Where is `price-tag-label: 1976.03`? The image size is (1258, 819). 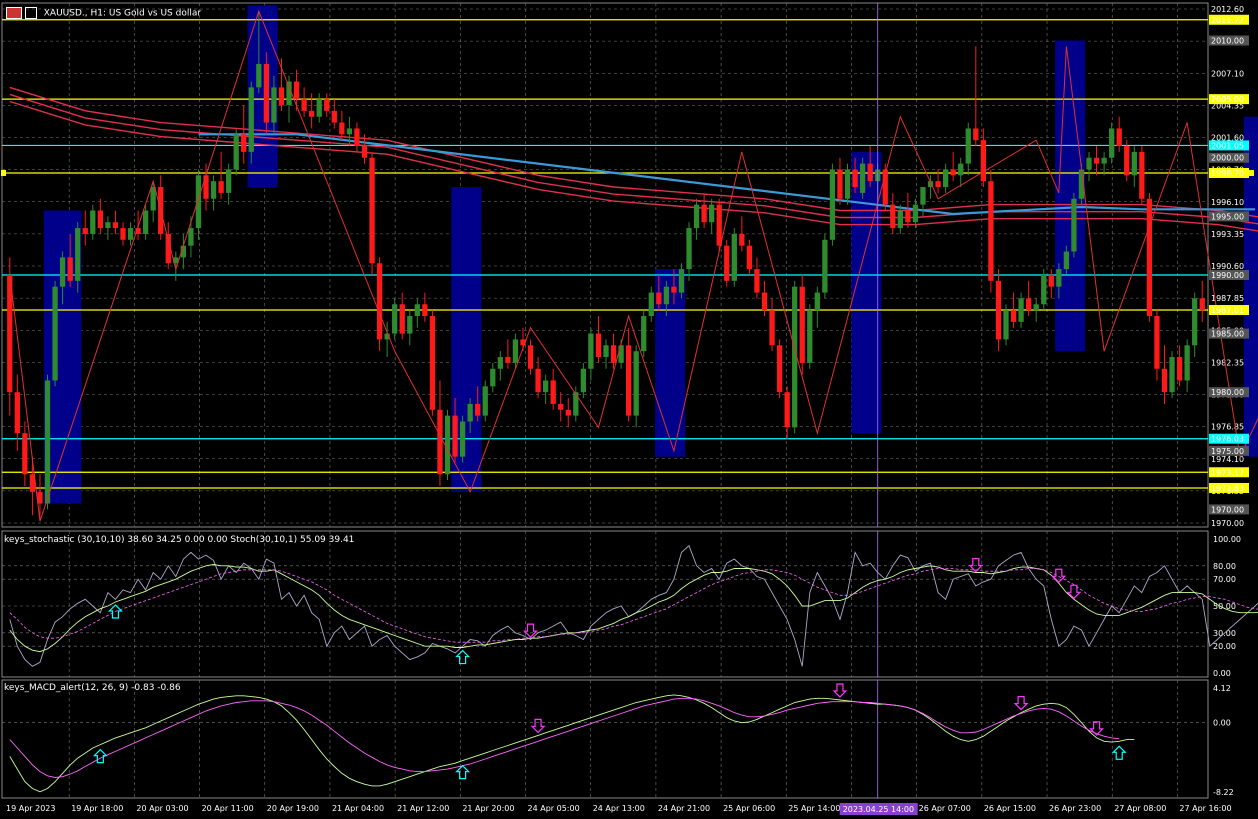
price-tag-label: 1976.03 is located at coordinates (1227, 439).